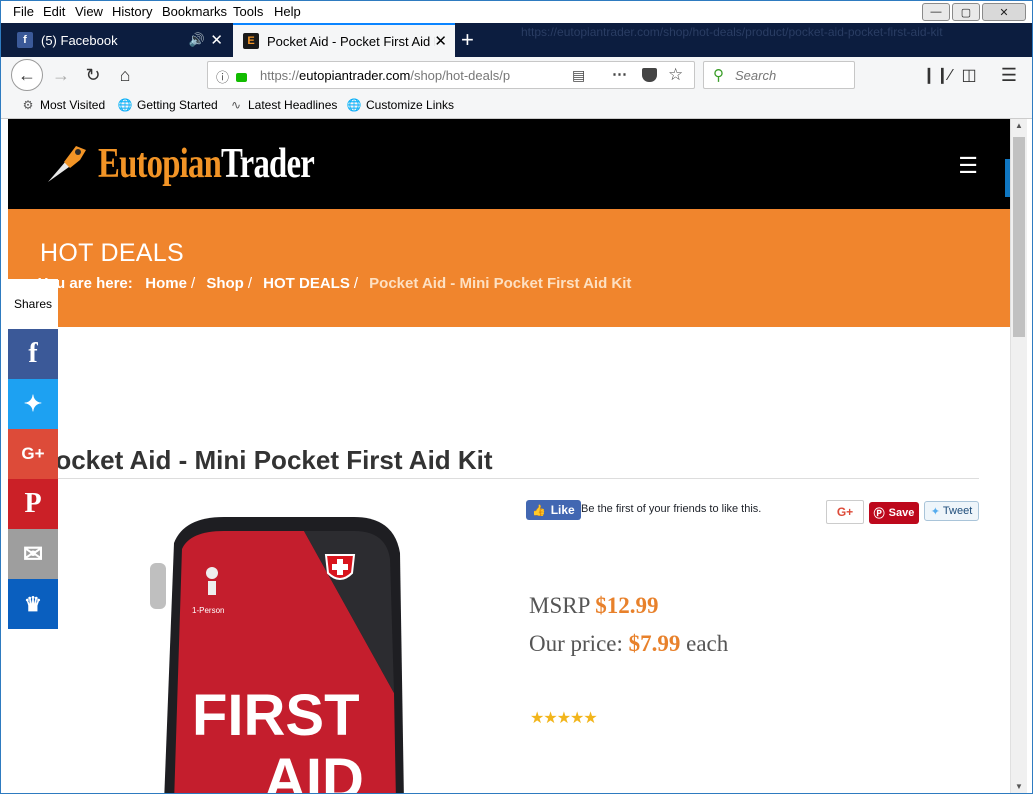 This screenshot has height=794, width=1033. I want to click on twitter-share-icon: ✦, so click(33, 404).